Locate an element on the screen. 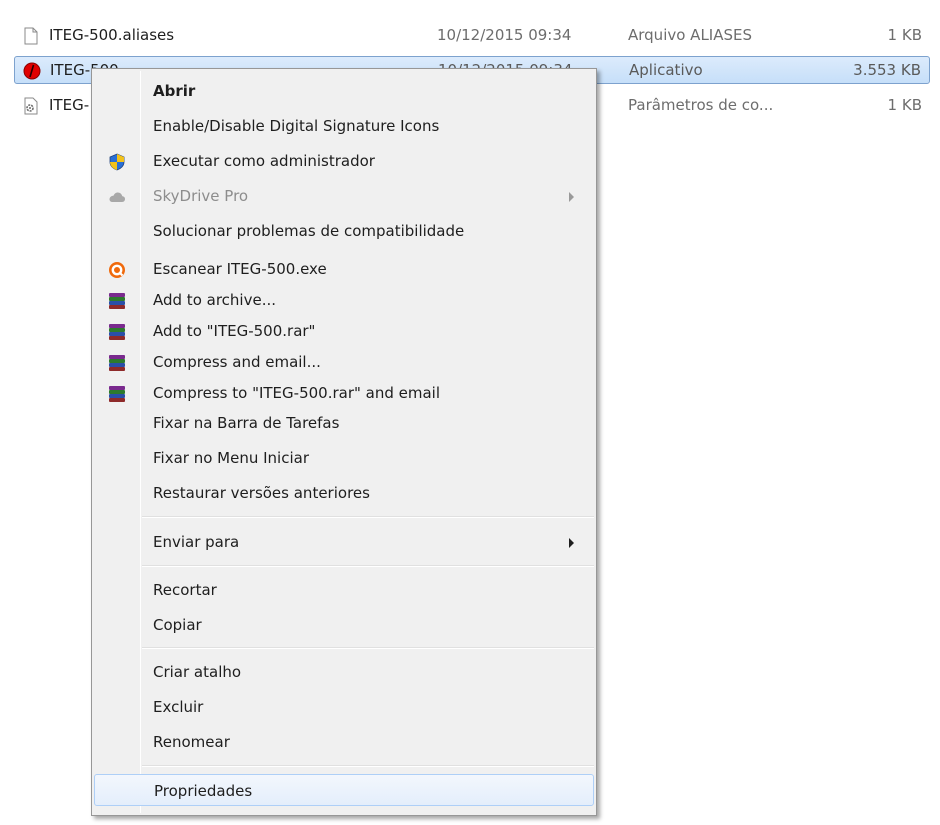 Image resolution: width=940 pixels, height=825 pixels. uac-shield-icon is located at coordinates (117, 162).